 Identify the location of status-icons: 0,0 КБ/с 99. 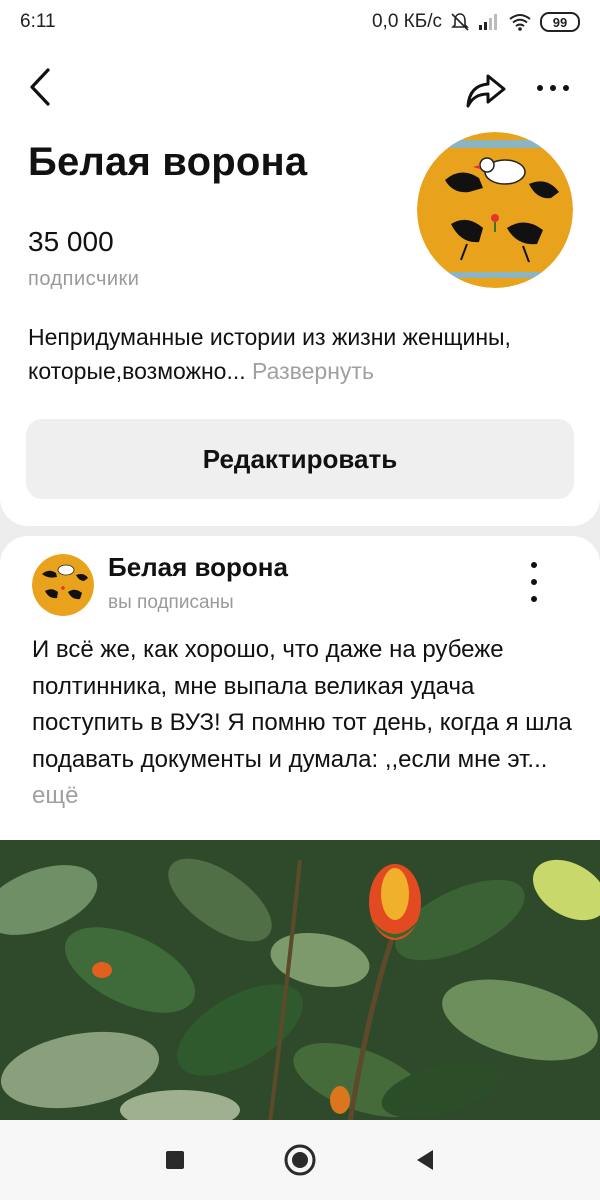
(476, 22).